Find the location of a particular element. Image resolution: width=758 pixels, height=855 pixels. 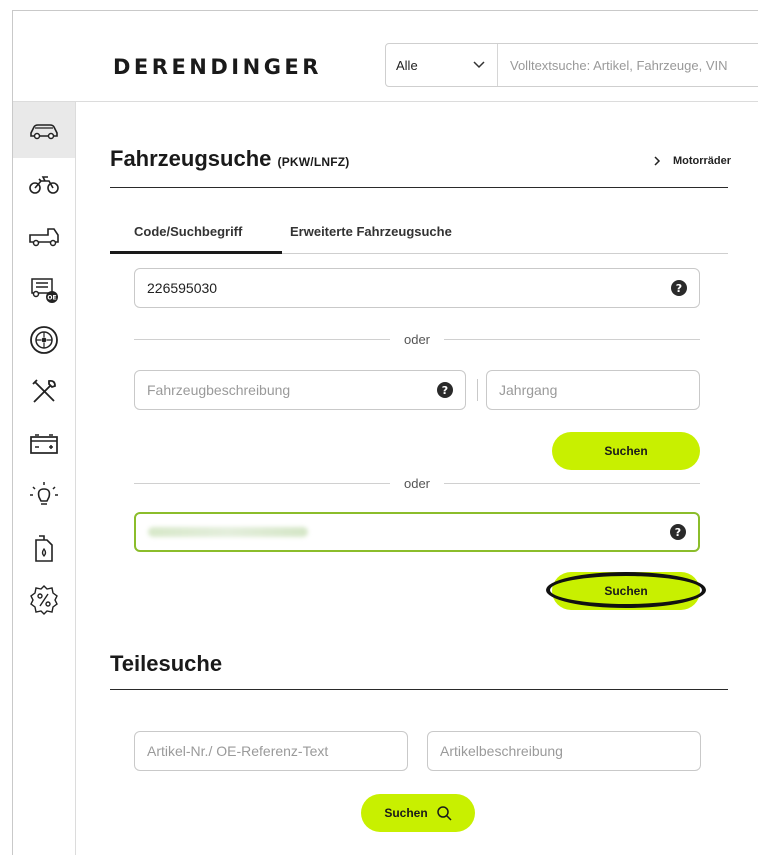

sidebar-item-motorcycle is located at coordinates (44, 184).